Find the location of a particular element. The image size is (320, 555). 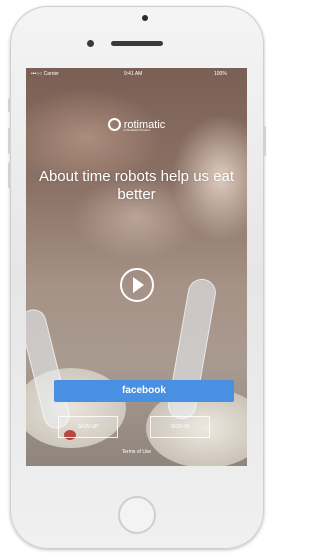

proximity-sensor is located at coordinates (90, 43).